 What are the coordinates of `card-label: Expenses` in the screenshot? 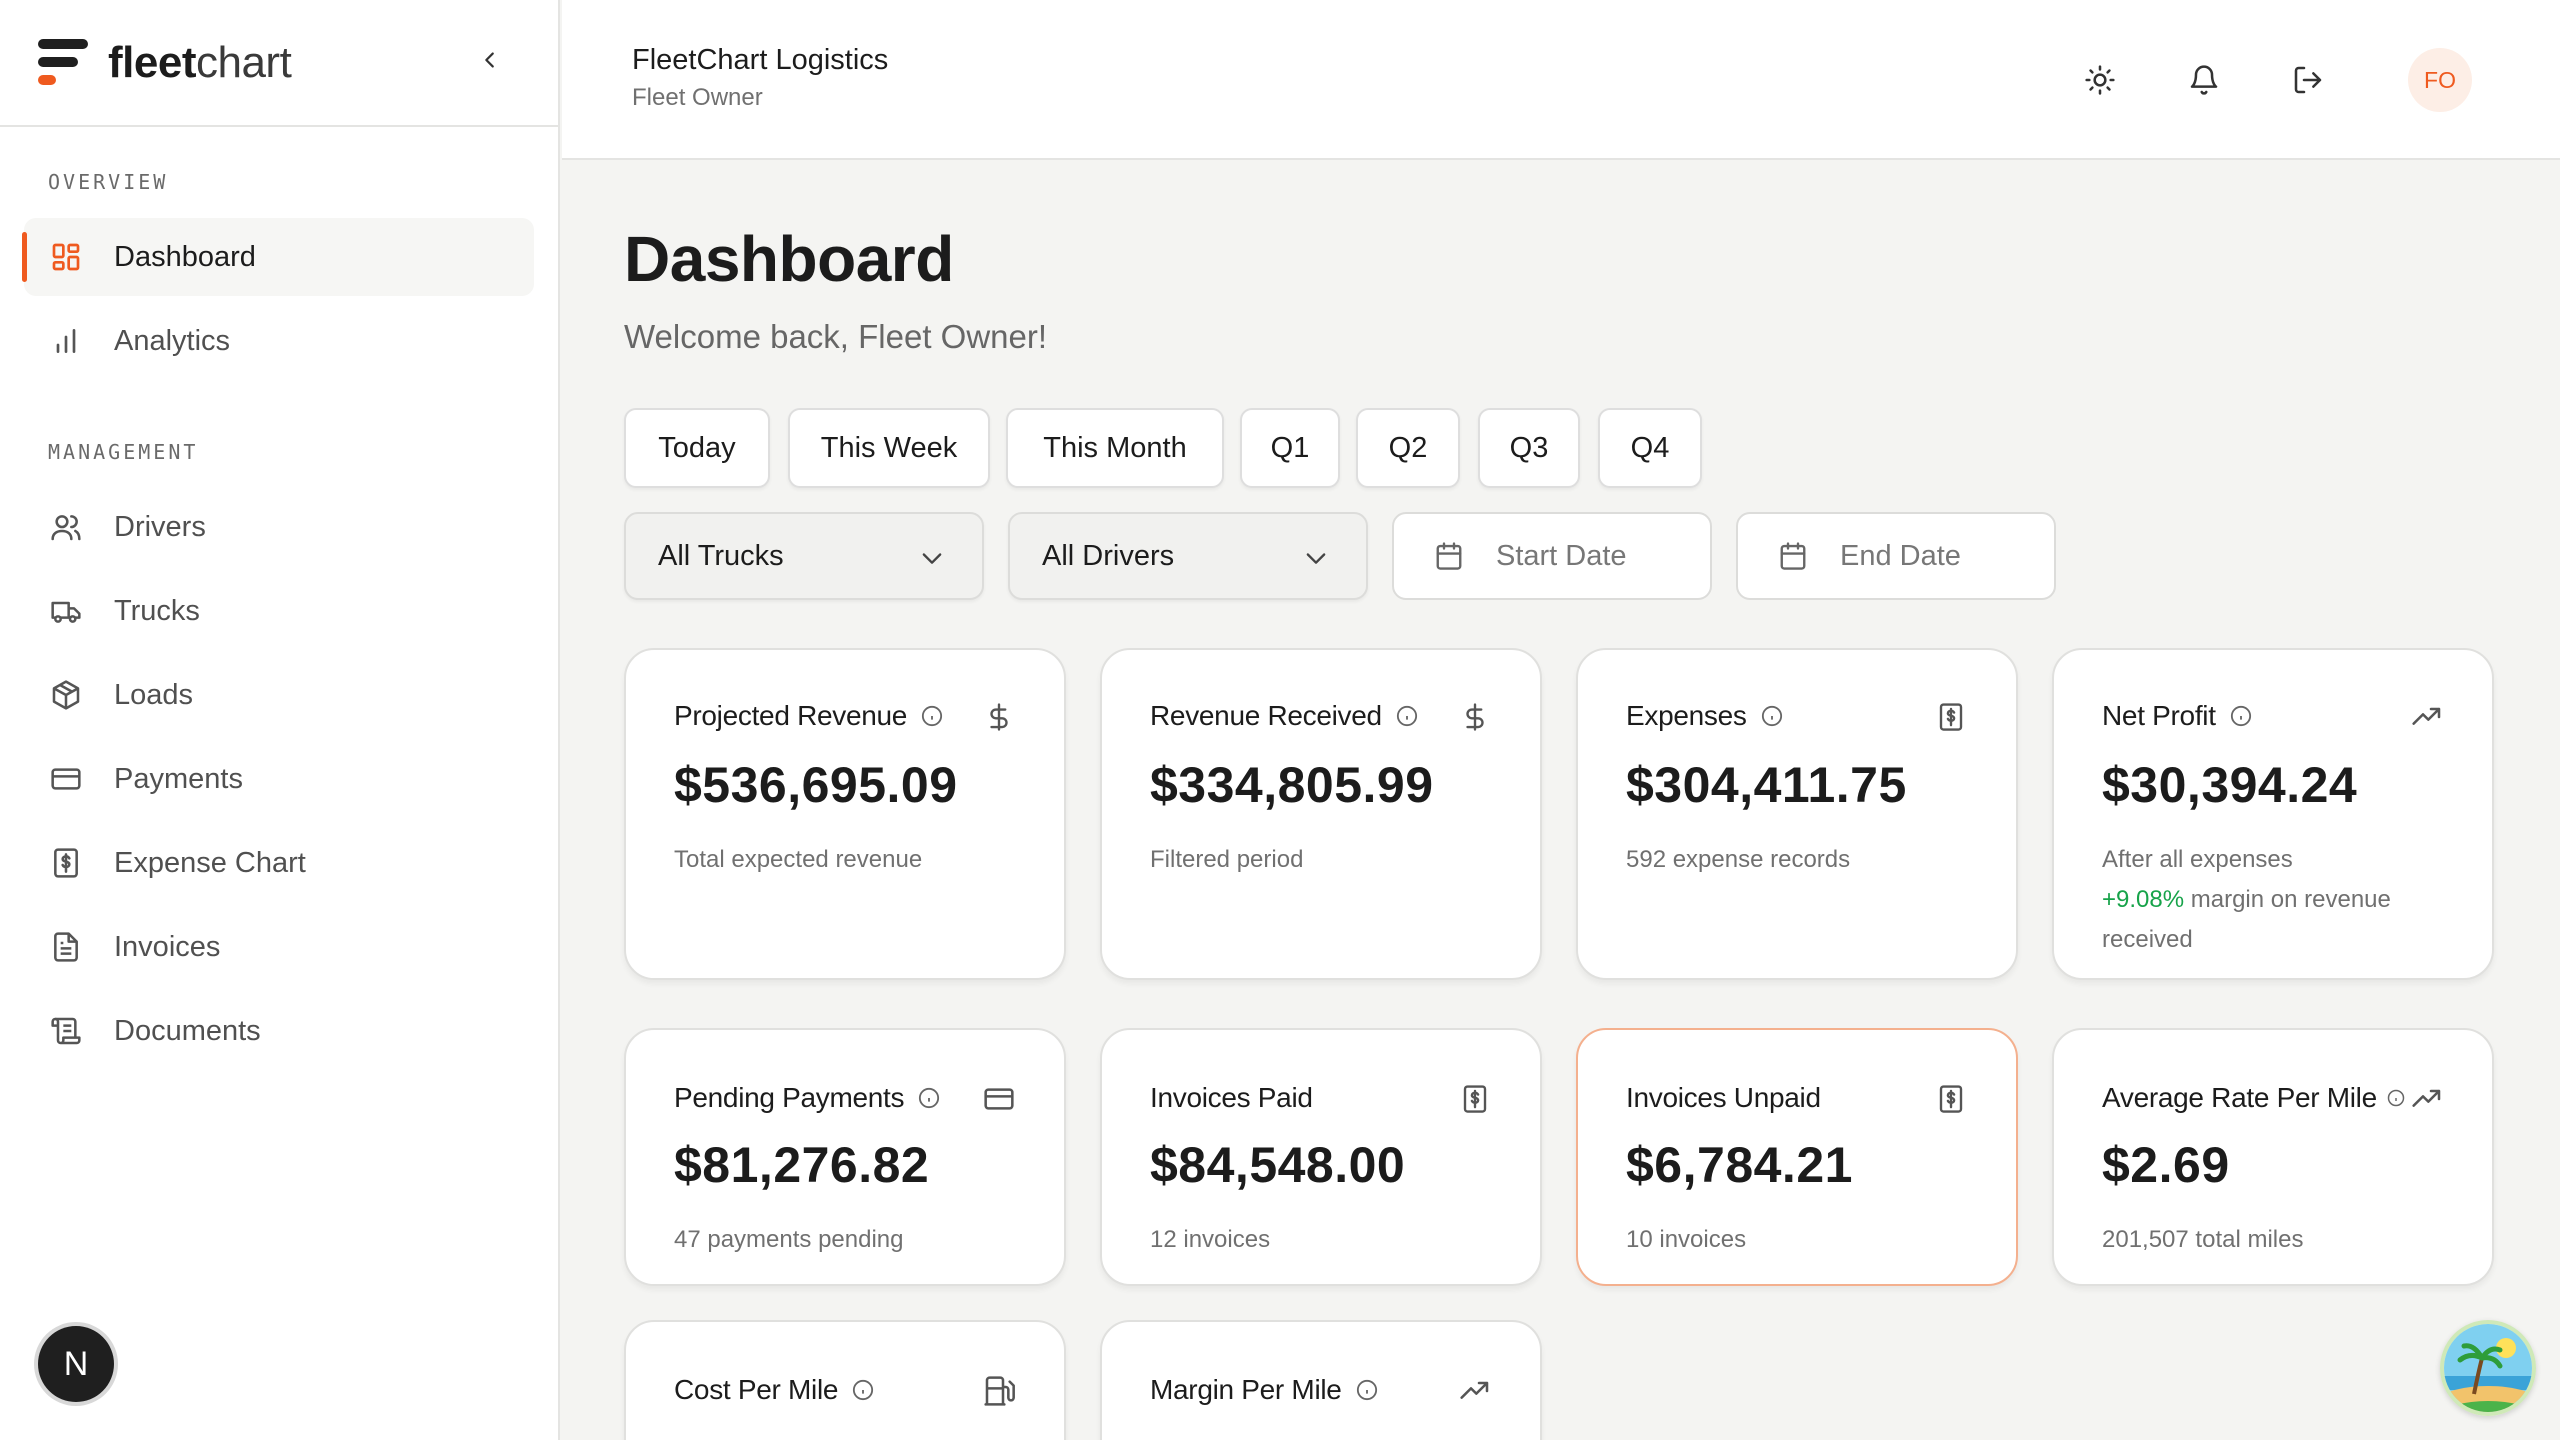 It's located at (1686, 715).